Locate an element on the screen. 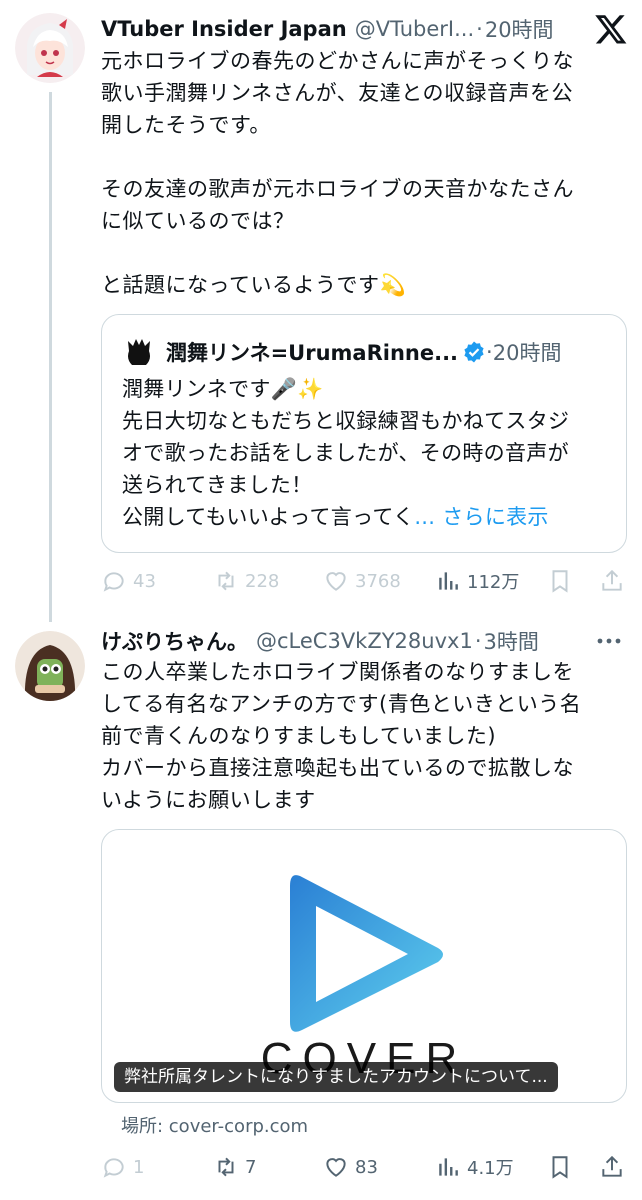 The width and height of the screenshot is (642, 1200). quoted-timestamp: 20時間 is located at coordinates (527, 352).